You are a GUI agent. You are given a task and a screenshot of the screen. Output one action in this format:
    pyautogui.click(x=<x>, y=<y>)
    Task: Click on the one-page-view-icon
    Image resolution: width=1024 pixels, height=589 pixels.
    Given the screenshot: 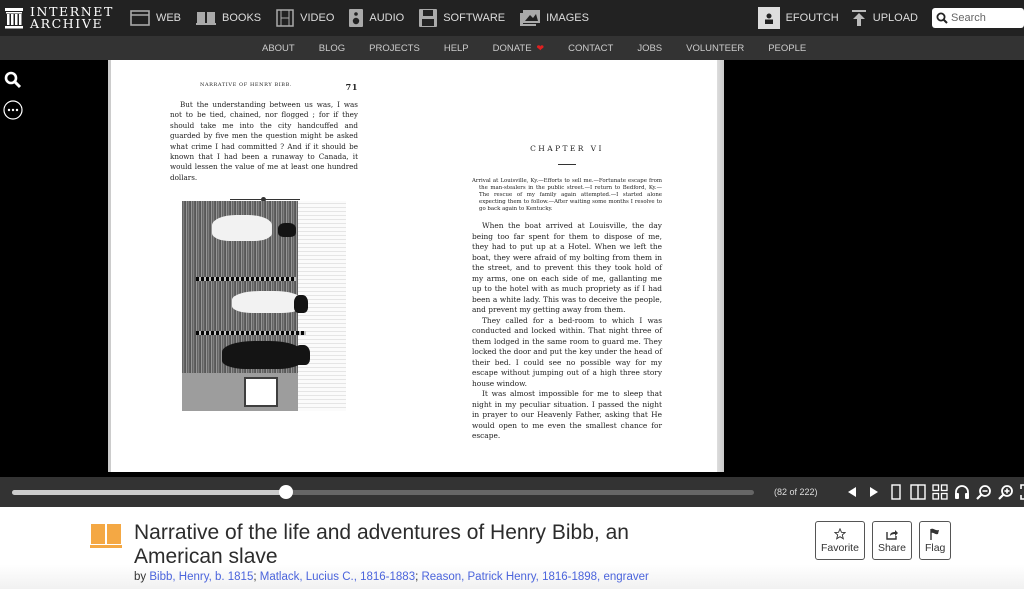 What is the action you would take?
    pyautogui.click(x=896, y=492)
    